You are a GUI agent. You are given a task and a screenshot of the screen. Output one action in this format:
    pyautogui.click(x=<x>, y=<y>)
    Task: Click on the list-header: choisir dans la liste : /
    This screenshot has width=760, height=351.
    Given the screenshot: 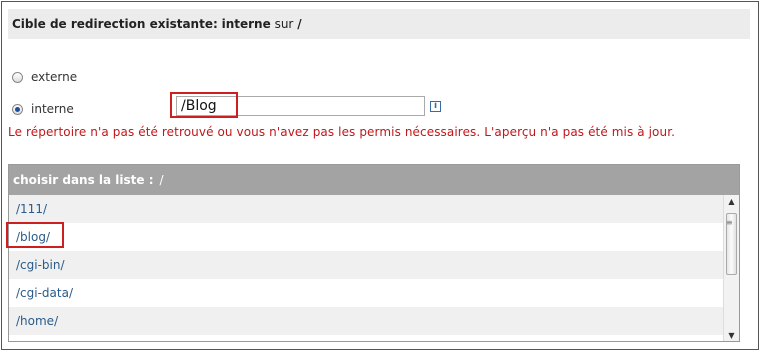 What is the action you would take?
    pyautogui.click(x=374, y=180)
    